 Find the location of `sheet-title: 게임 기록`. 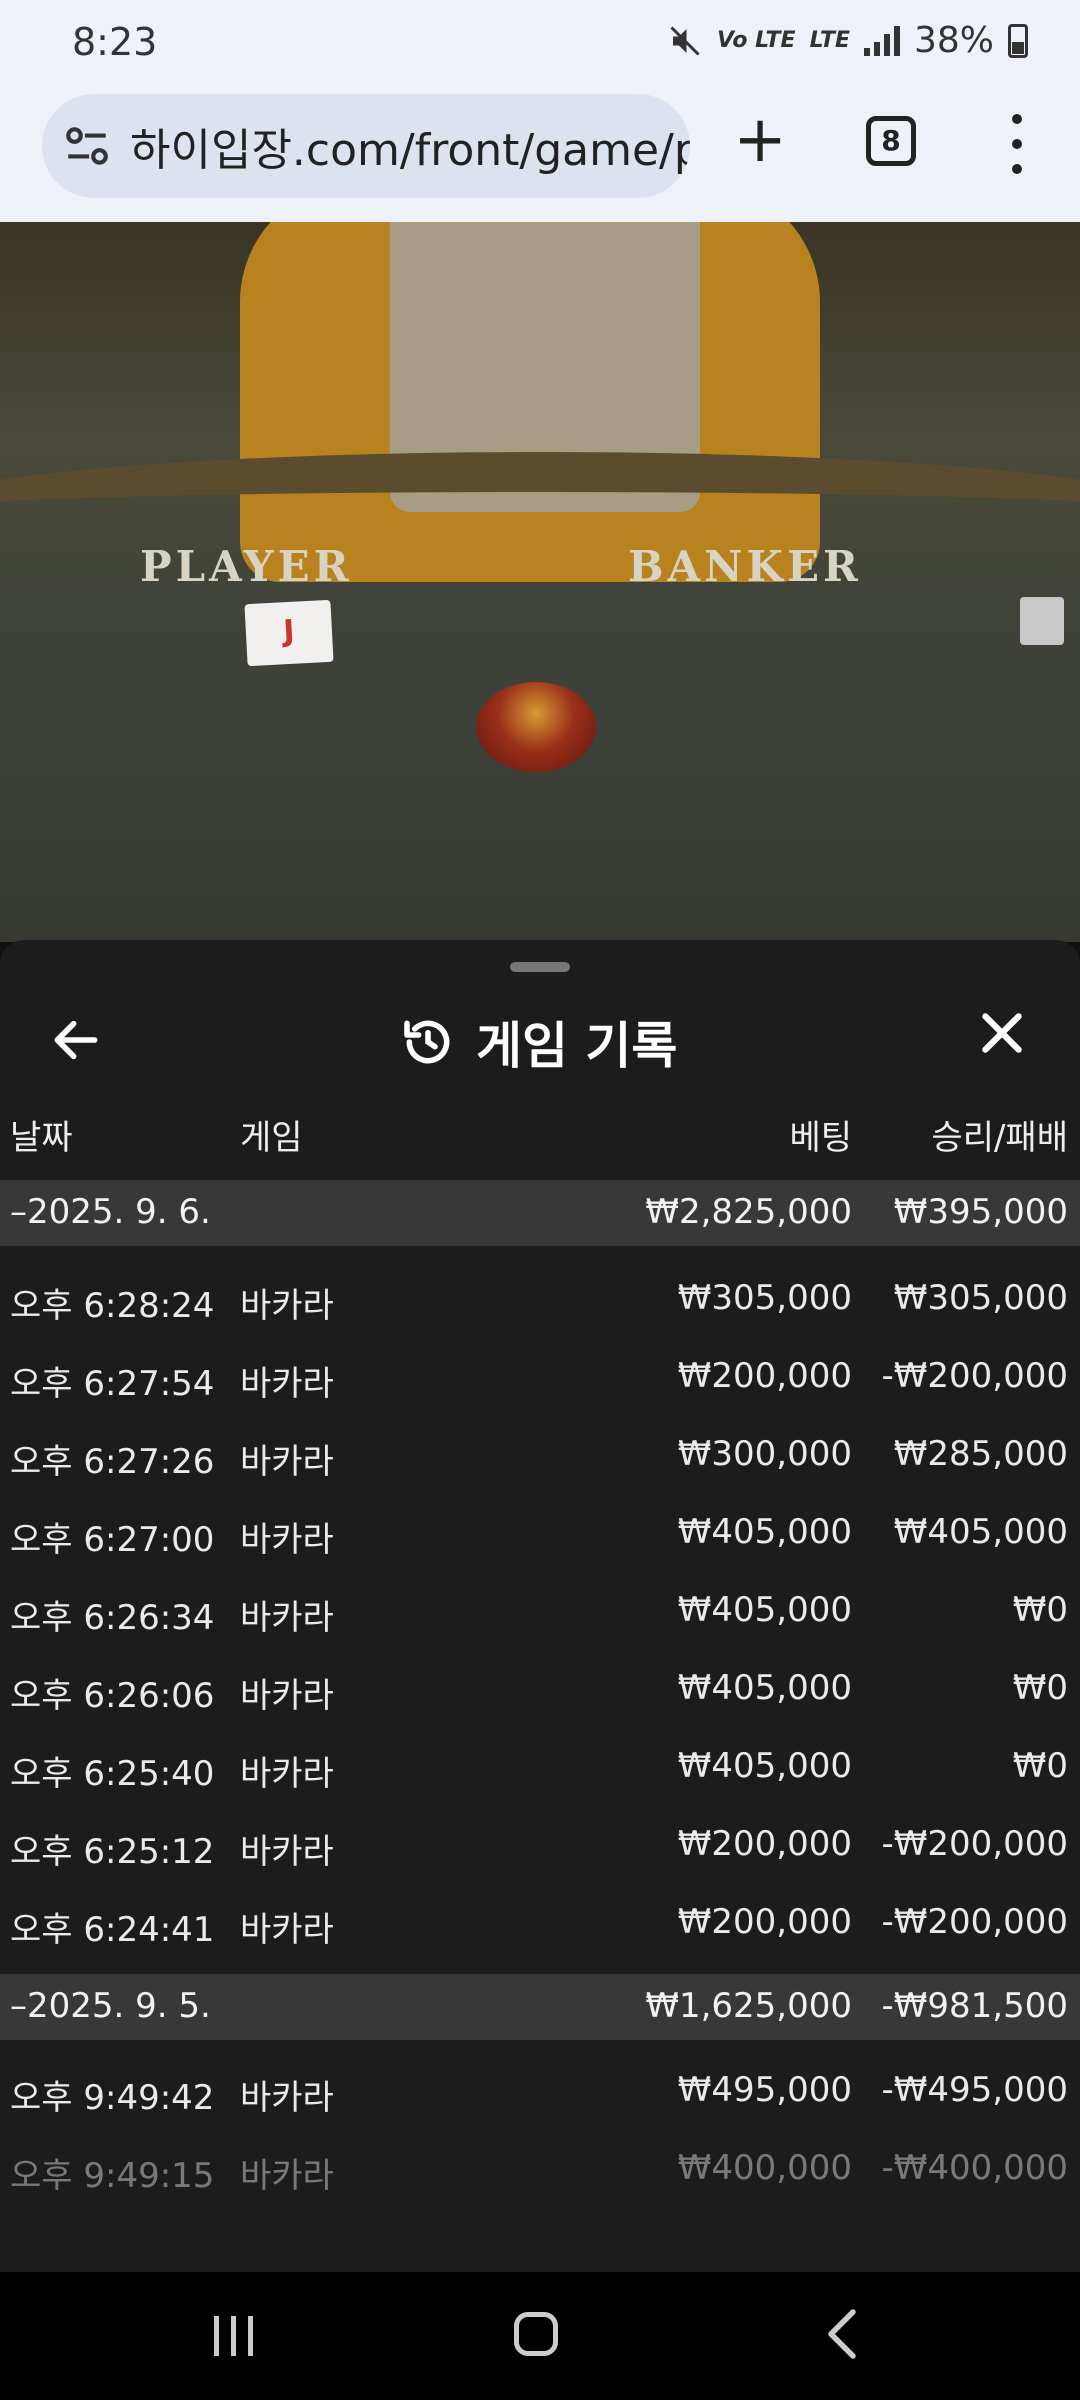

sheet-title: 게임 기록 is located at coordinates (577, 1046).